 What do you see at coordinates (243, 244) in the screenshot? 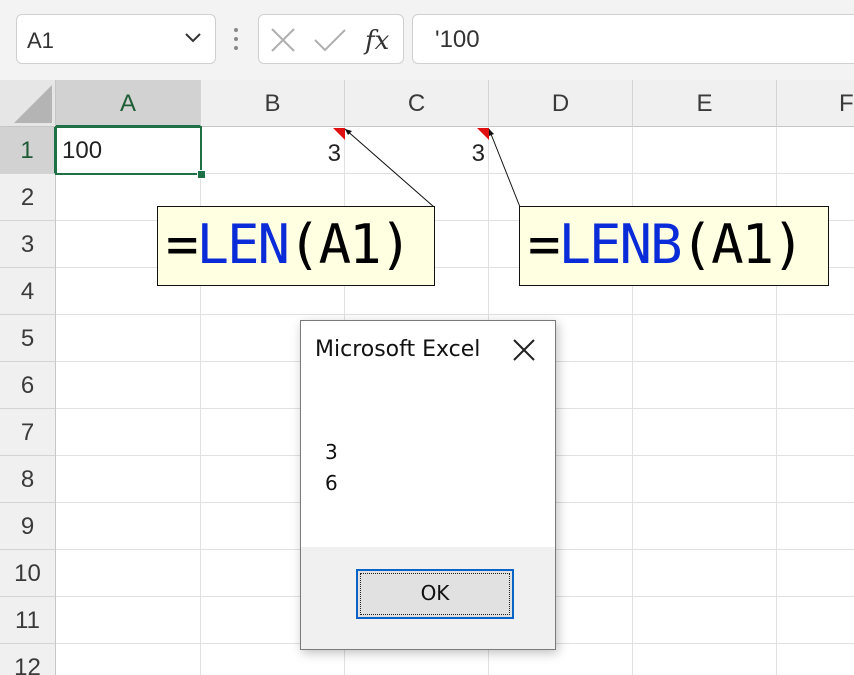
I see `comment-function: LEN` at bounding box center [243, 244].